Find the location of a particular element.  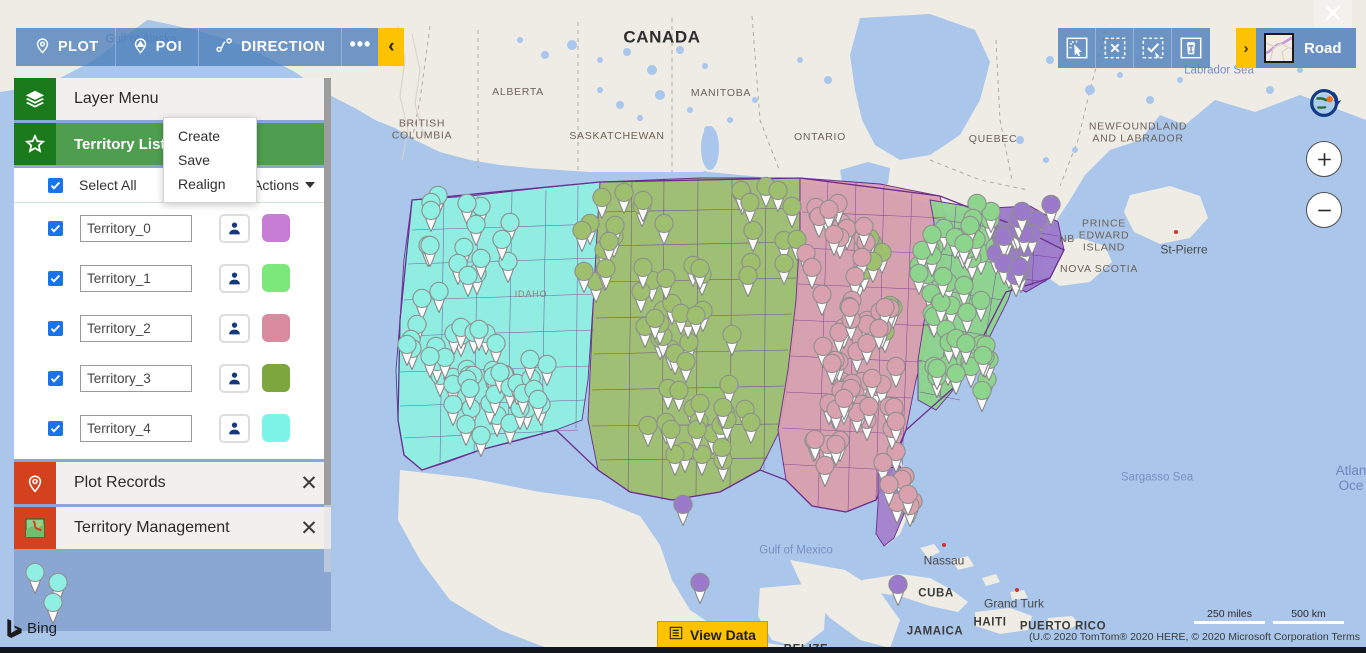

territory-rows is located at coordinates (172, 328).